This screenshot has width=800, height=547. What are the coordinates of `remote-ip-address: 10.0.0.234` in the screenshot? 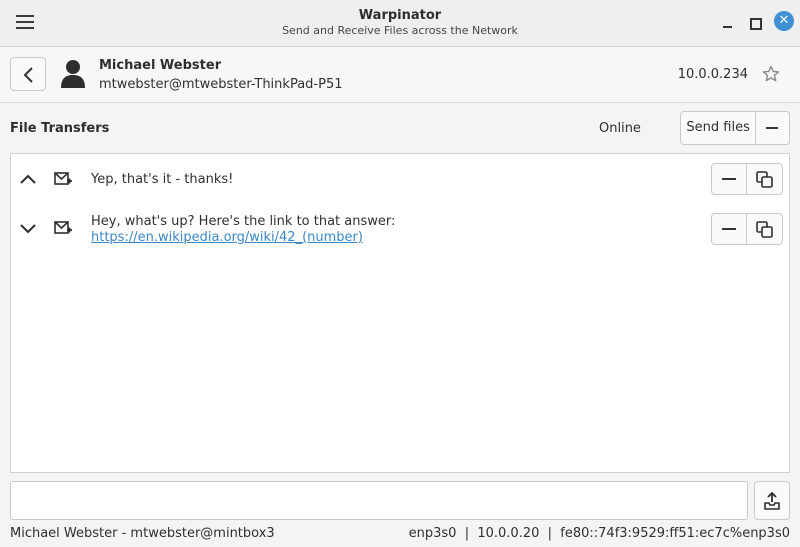 It's located at (712, 74).